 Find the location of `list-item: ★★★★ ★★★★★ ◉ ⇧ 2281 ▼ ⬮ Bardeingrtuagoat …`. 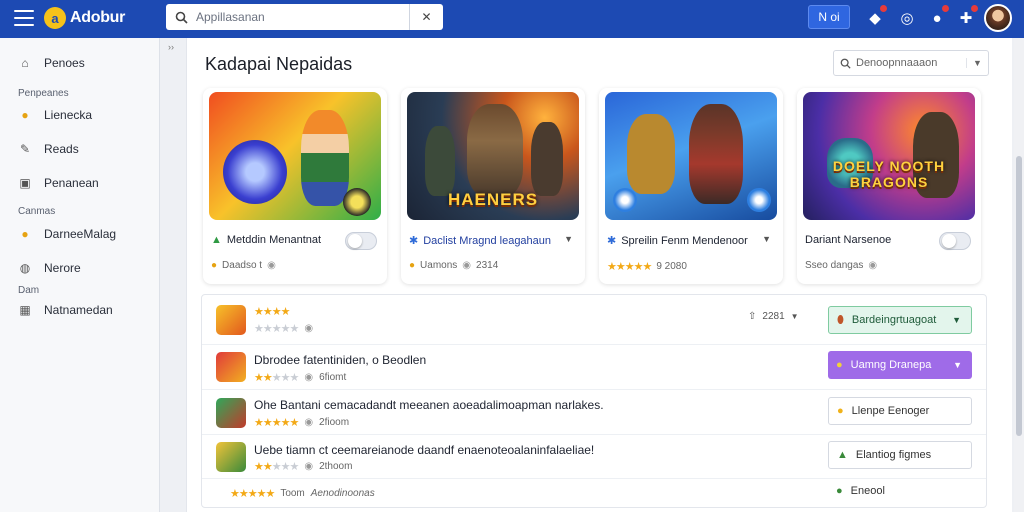

list-item: ★★★★ ★★★★★ ◉ ⇧ 2281 ▼ ⬮ Bardeingrtuagoat … is located at coordinates (594, 320).